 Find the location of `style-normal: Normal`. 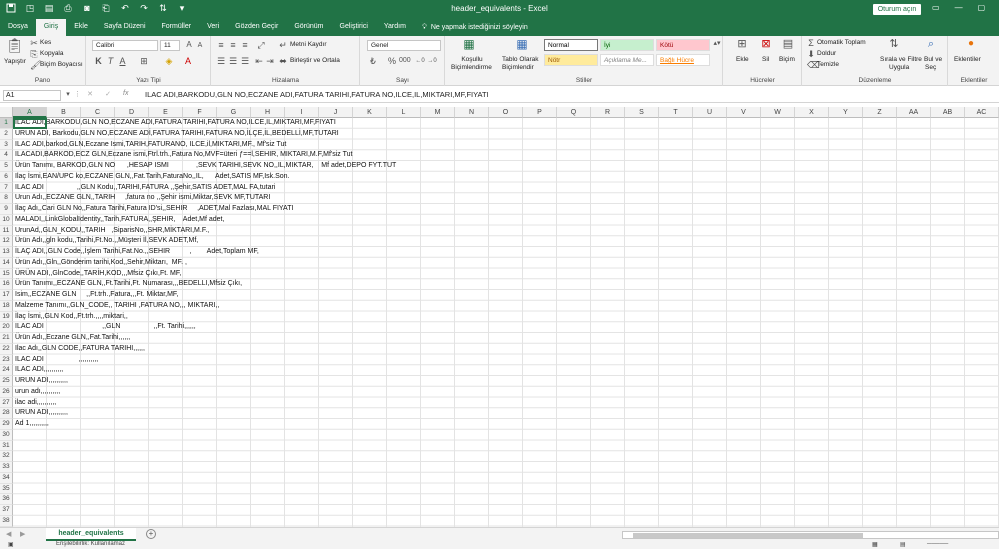

style-normal: Normal is located at coordinates (571, 45).